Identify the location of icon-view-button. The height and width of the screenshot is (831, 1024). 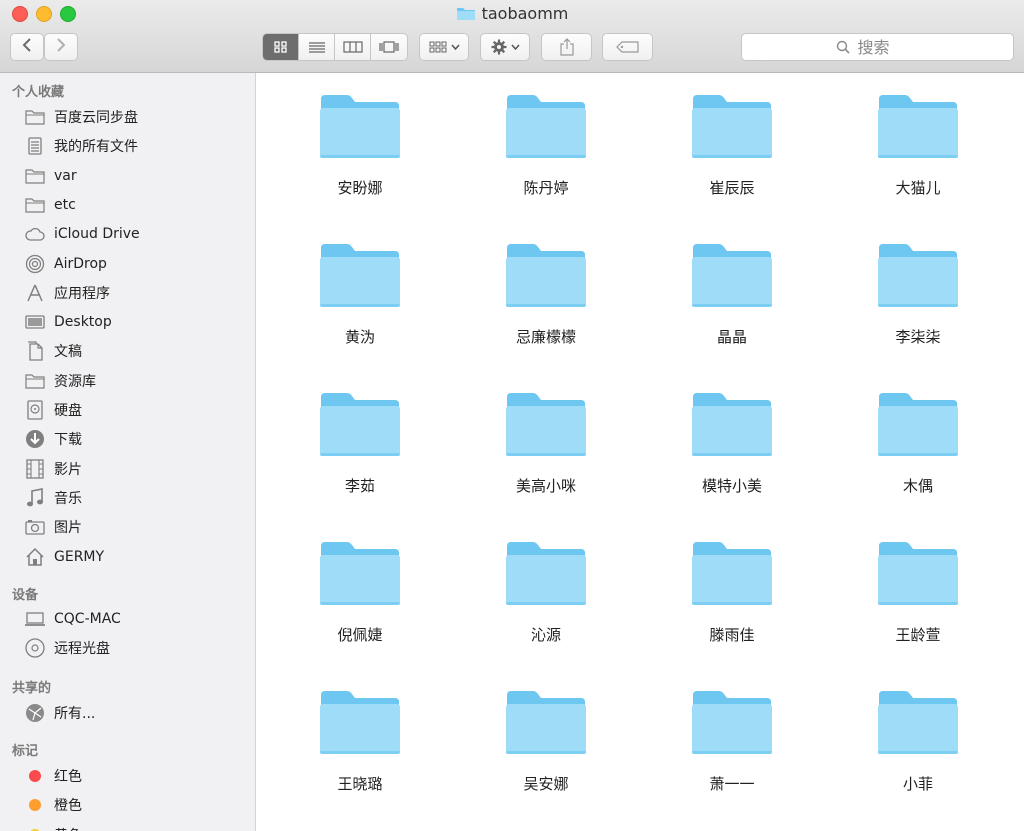
(281, 47).